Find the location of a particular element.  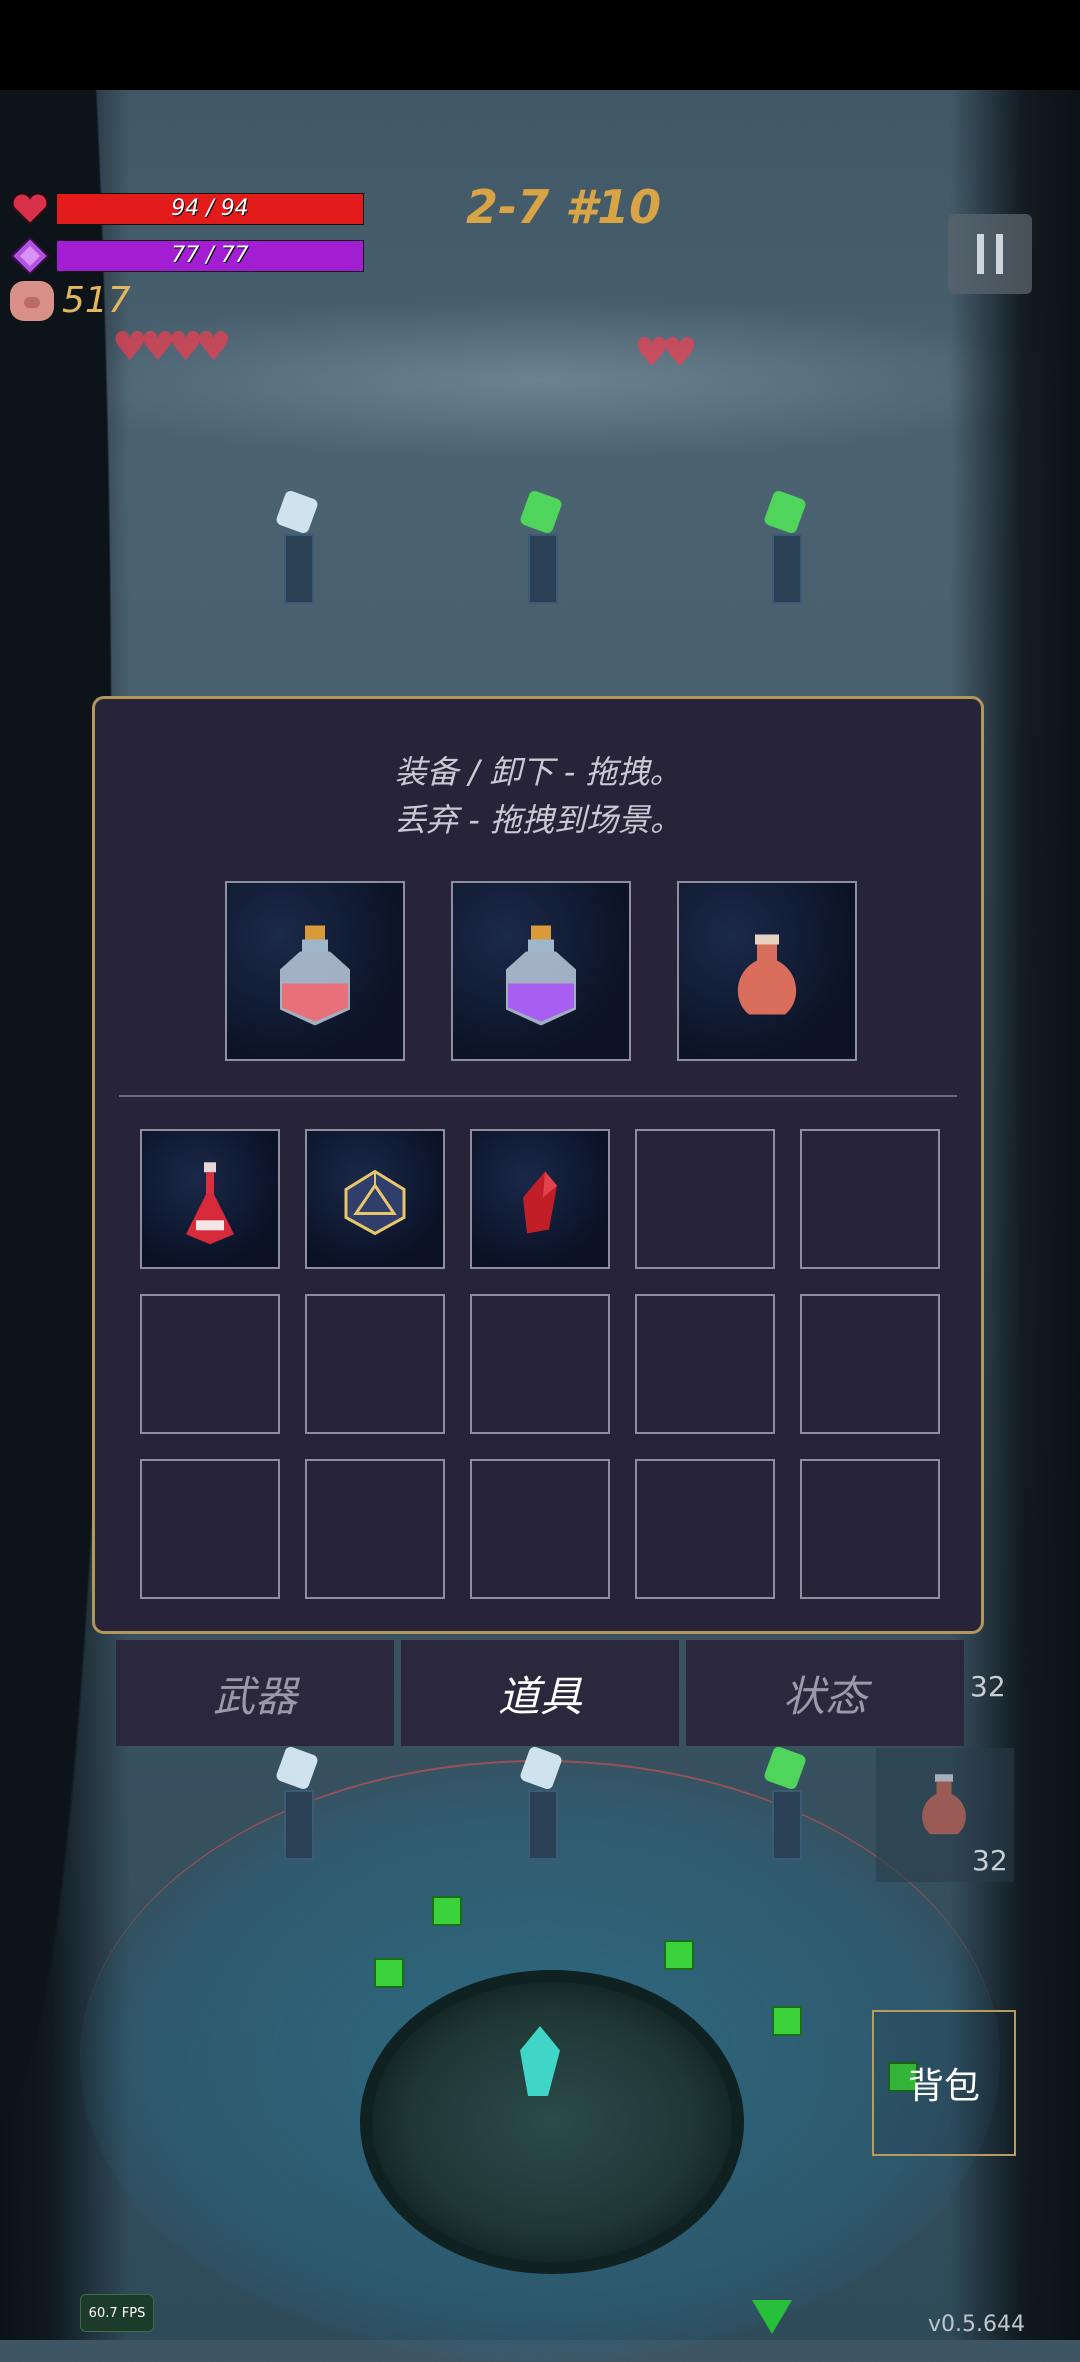

tab-status: 状态 is located at coordinates (825, 1693).